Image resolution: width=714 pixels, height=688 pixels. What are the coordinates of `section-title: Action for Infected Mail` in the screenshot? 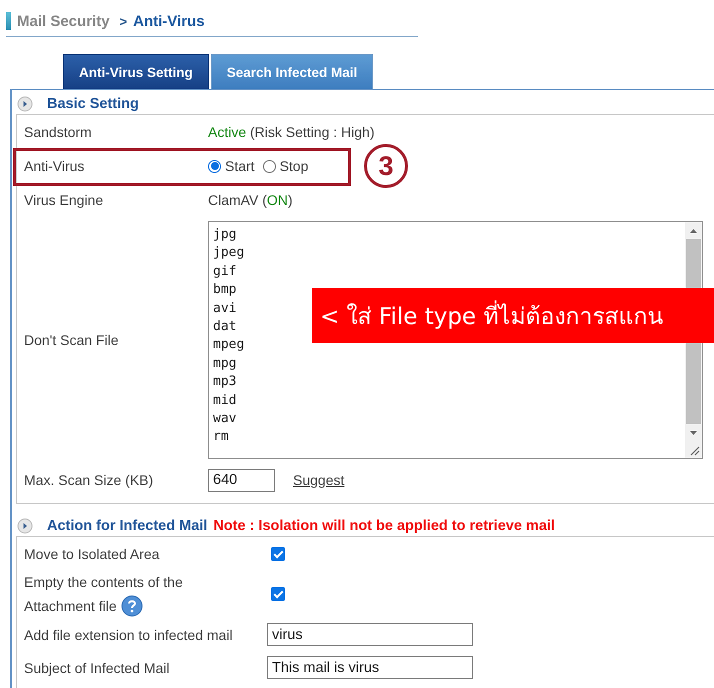 It's located at (127, 526).